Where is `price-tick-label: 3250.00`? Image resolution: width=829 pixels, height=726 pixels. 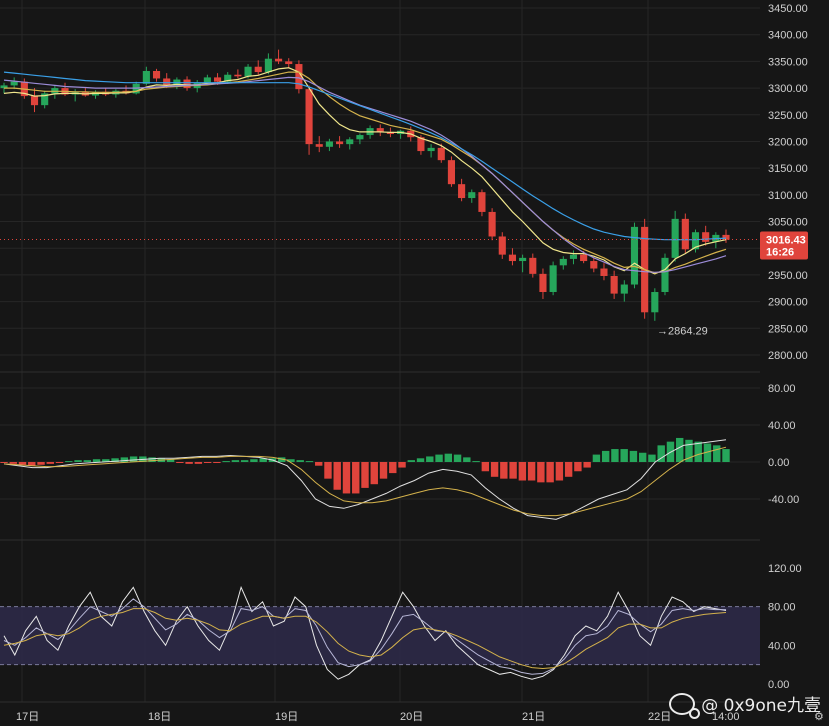 price-tick-label: 3250.00 is located at coordinates (788, 116).